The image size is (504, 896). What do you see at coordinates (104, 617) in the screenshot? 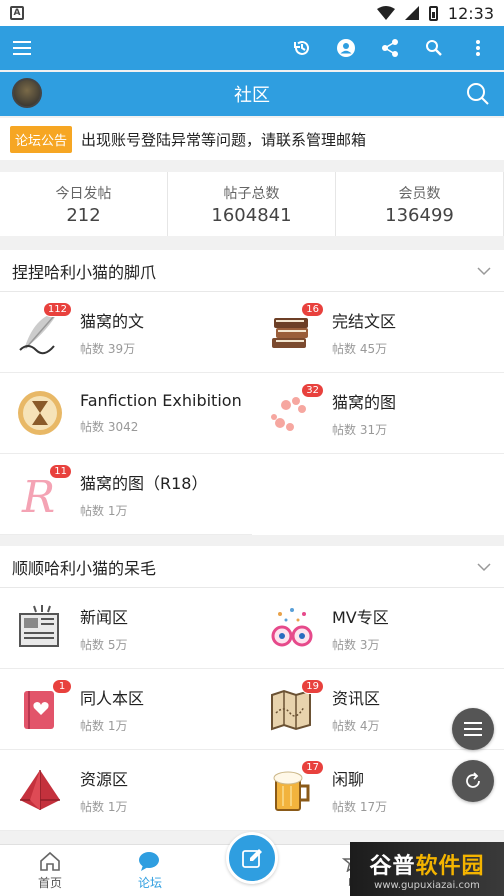
I see `forum-name: 新闻区` at bounding box center [104, 617].